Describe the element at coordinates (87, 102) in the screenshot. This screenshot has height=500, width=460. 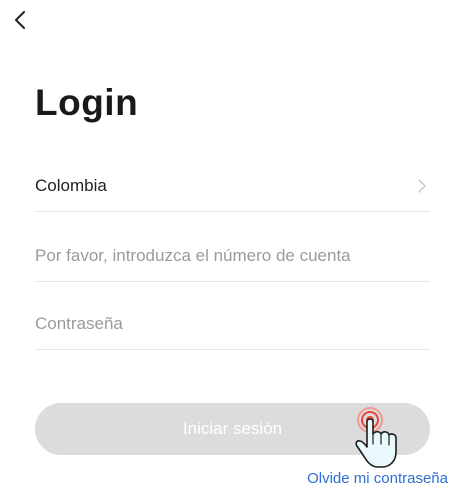
I see `page-title: Login` at that location.